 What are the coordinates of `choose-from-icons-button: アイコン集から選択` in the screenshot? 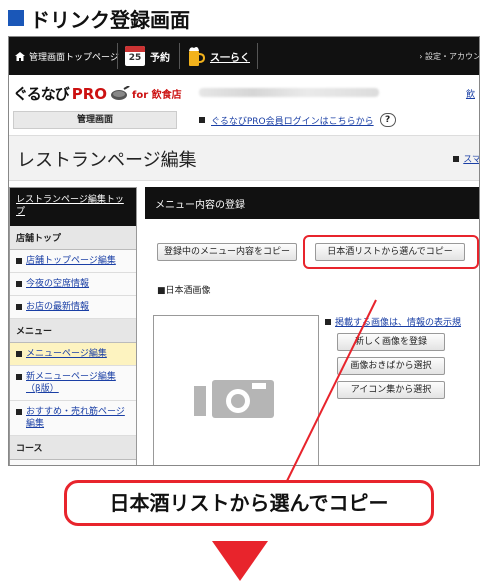 It's located at (391, 390).